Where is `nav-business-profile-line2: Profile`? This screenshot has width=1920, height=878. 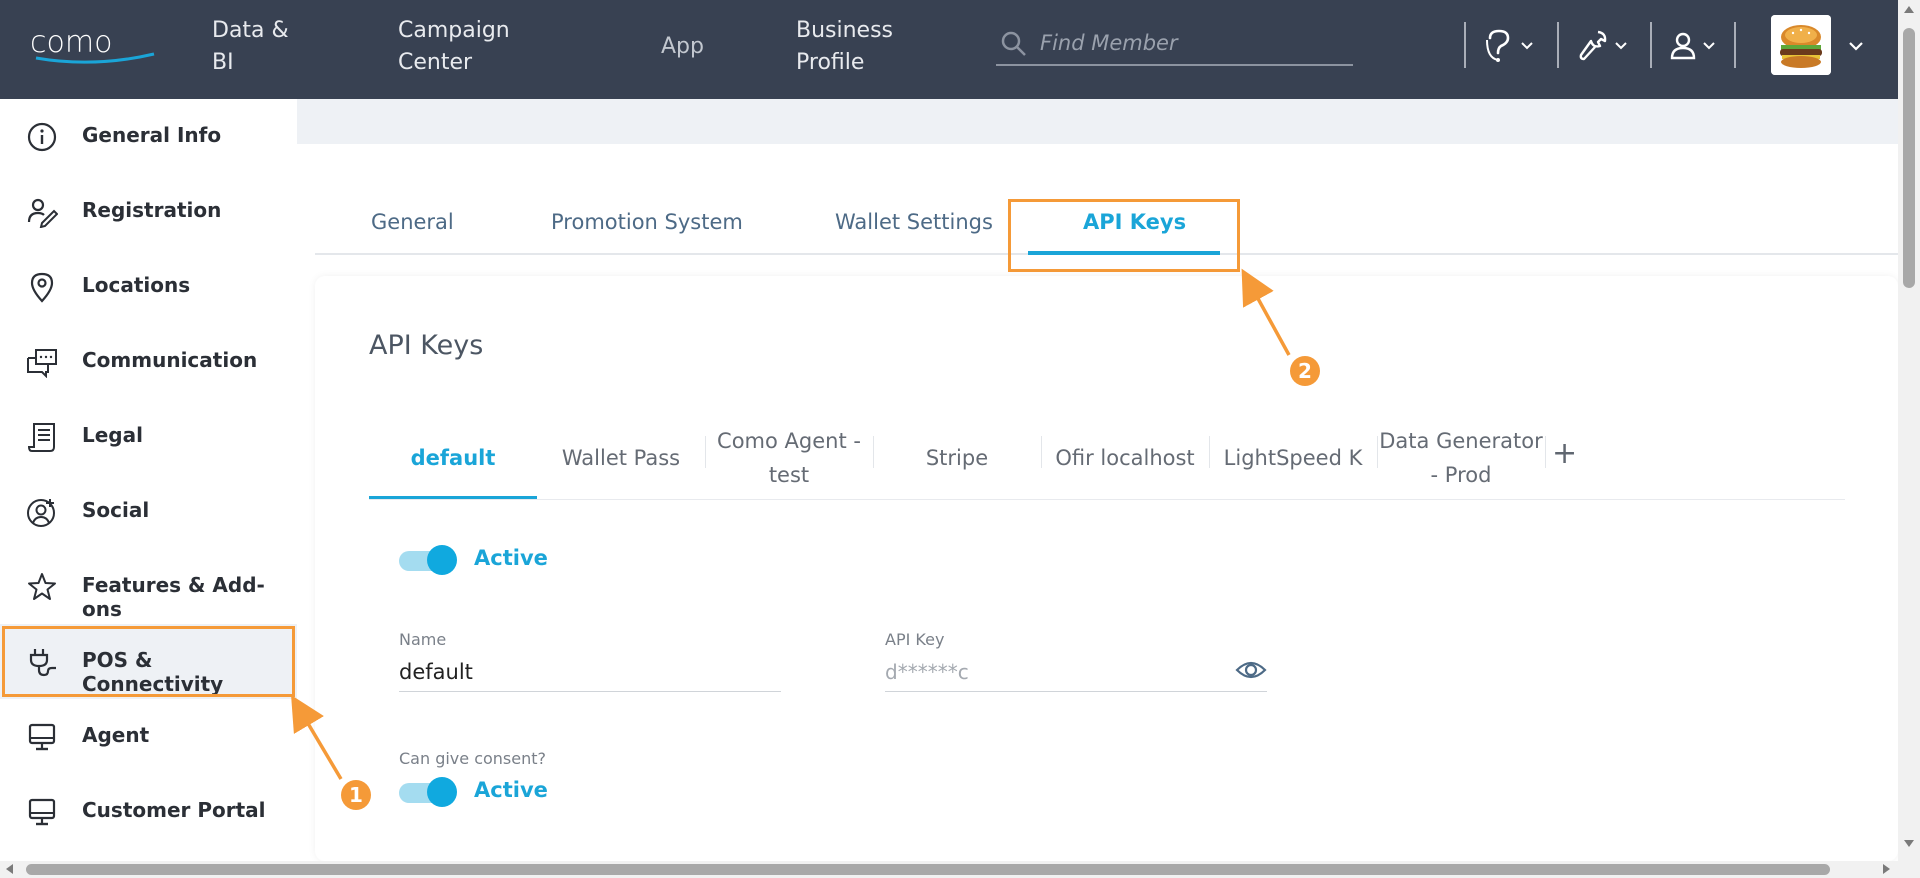 nav-business-profile-line2: Profile is located at coordinates (830, 62).